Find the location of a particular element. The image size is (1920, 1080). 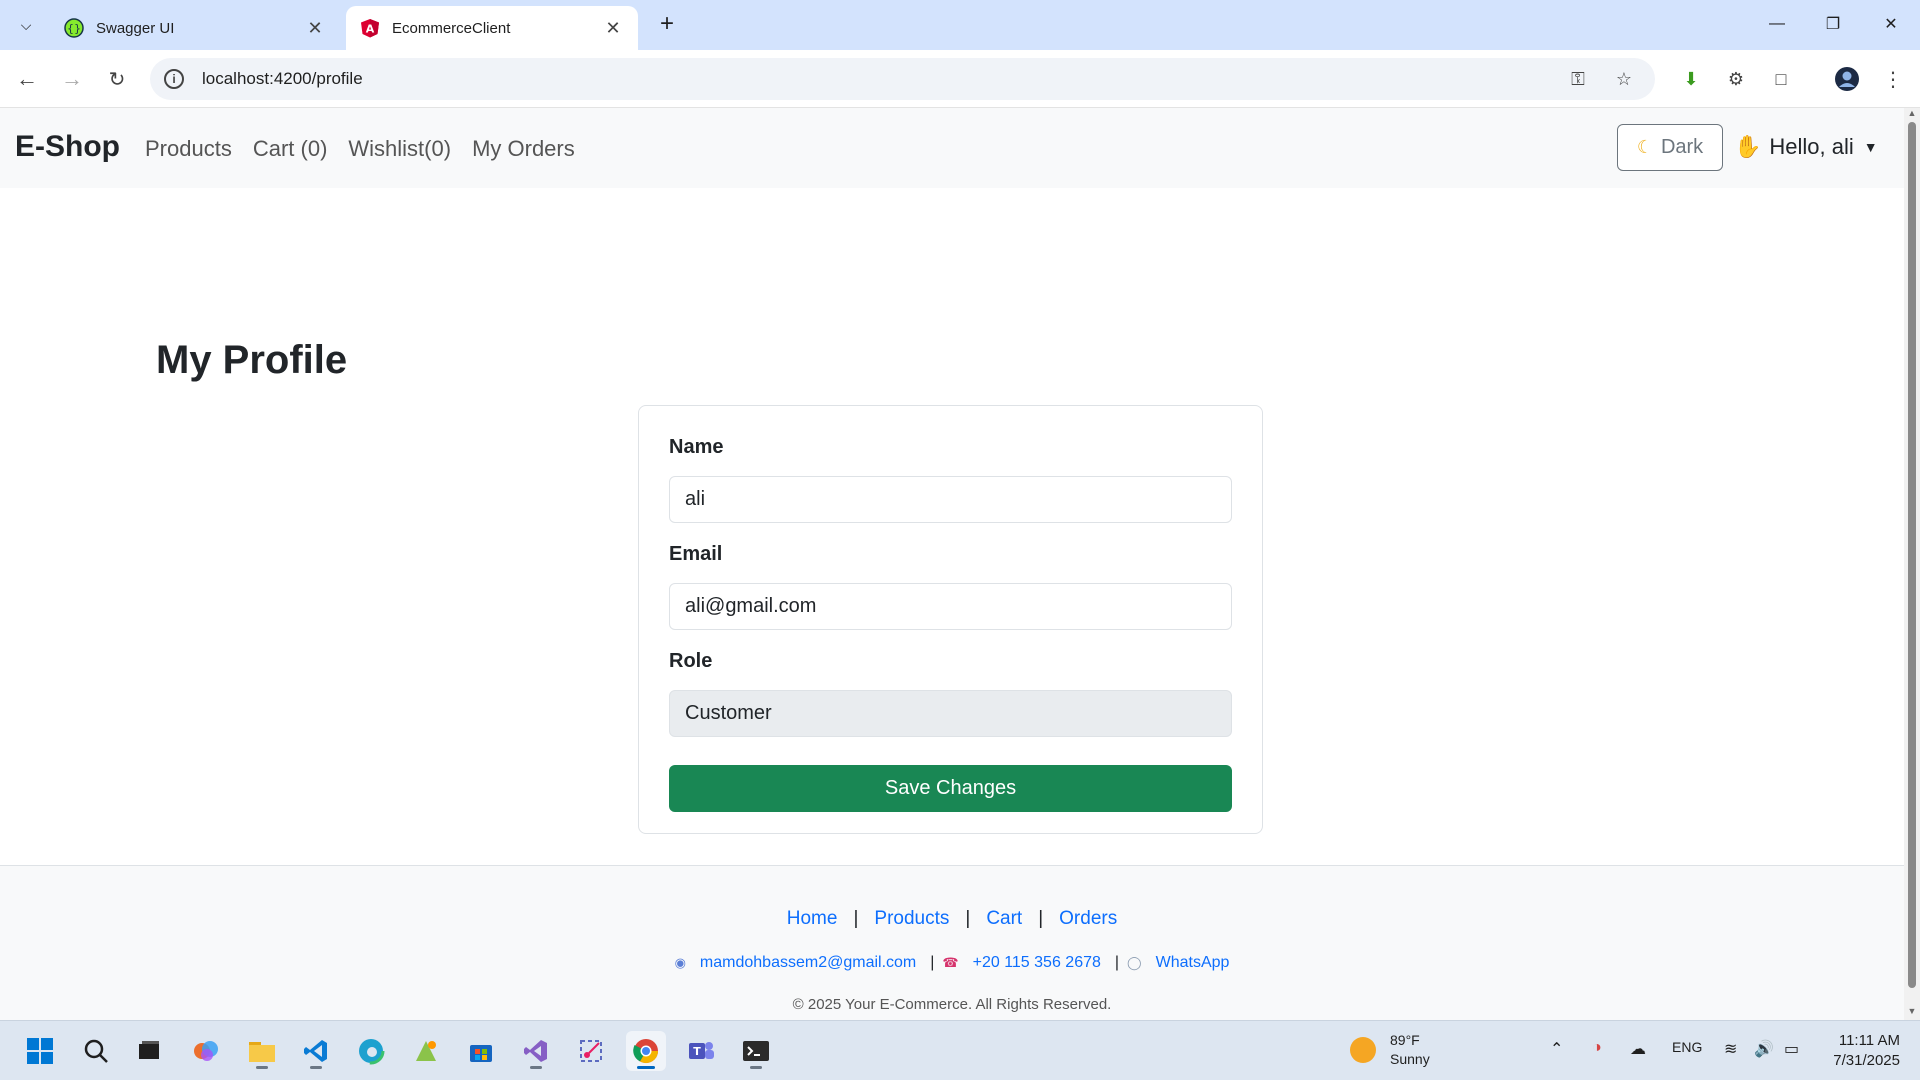

microsoft-store-icon is located at coordinates (481, 1051).